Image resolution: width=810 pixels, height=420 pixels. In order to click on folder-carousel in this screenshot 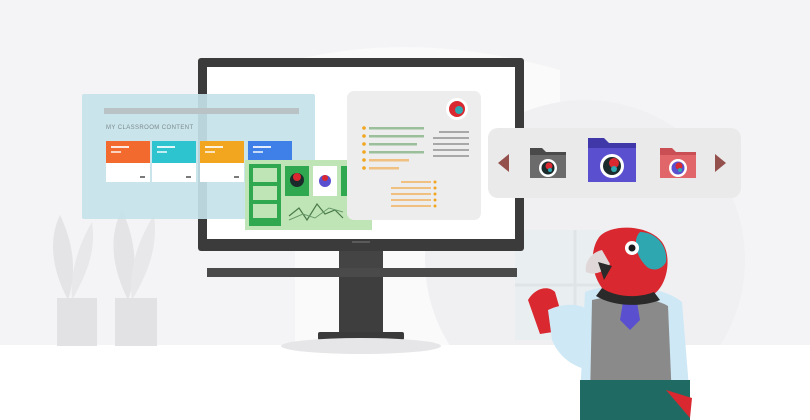, I will do `click(614, 163)`.